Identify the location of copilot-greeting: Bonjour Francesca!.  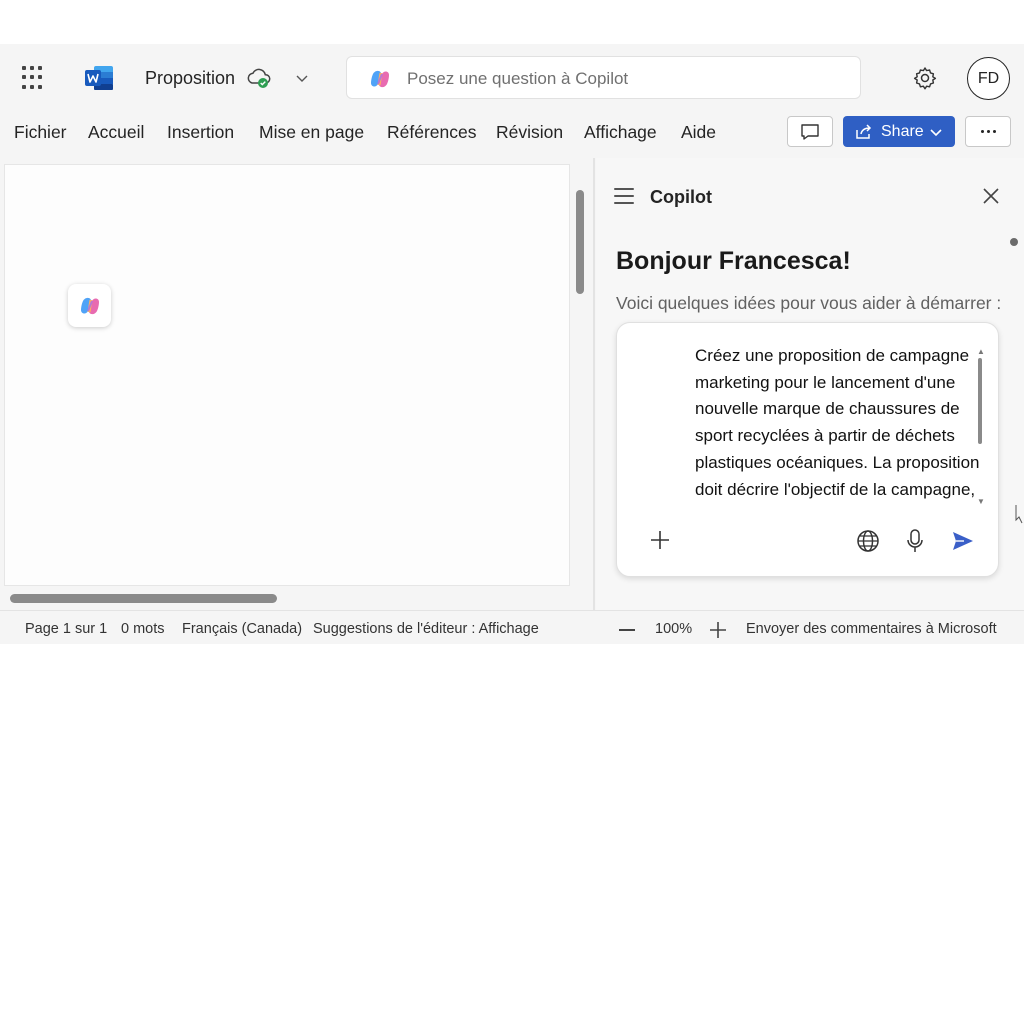
(733, 261).